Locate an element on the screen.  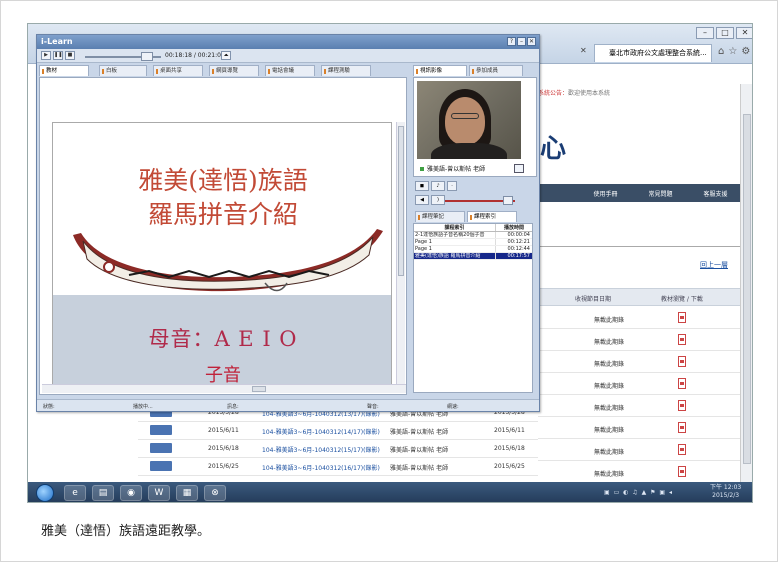
toggle-panel-icon: ⏶ is located at coordinates (226, 55).